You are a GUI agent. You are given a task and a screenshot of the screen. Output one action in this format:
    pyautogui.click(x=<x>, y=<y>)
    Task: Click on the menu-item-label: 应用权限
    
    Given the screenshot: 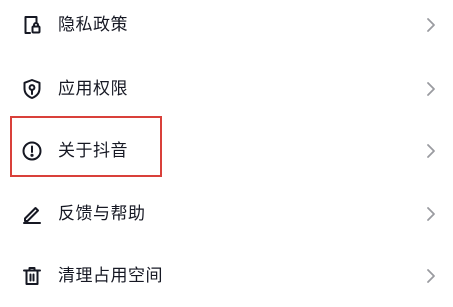 What is the action you would take?
    pyautogui.click(x=93, y=89)
    